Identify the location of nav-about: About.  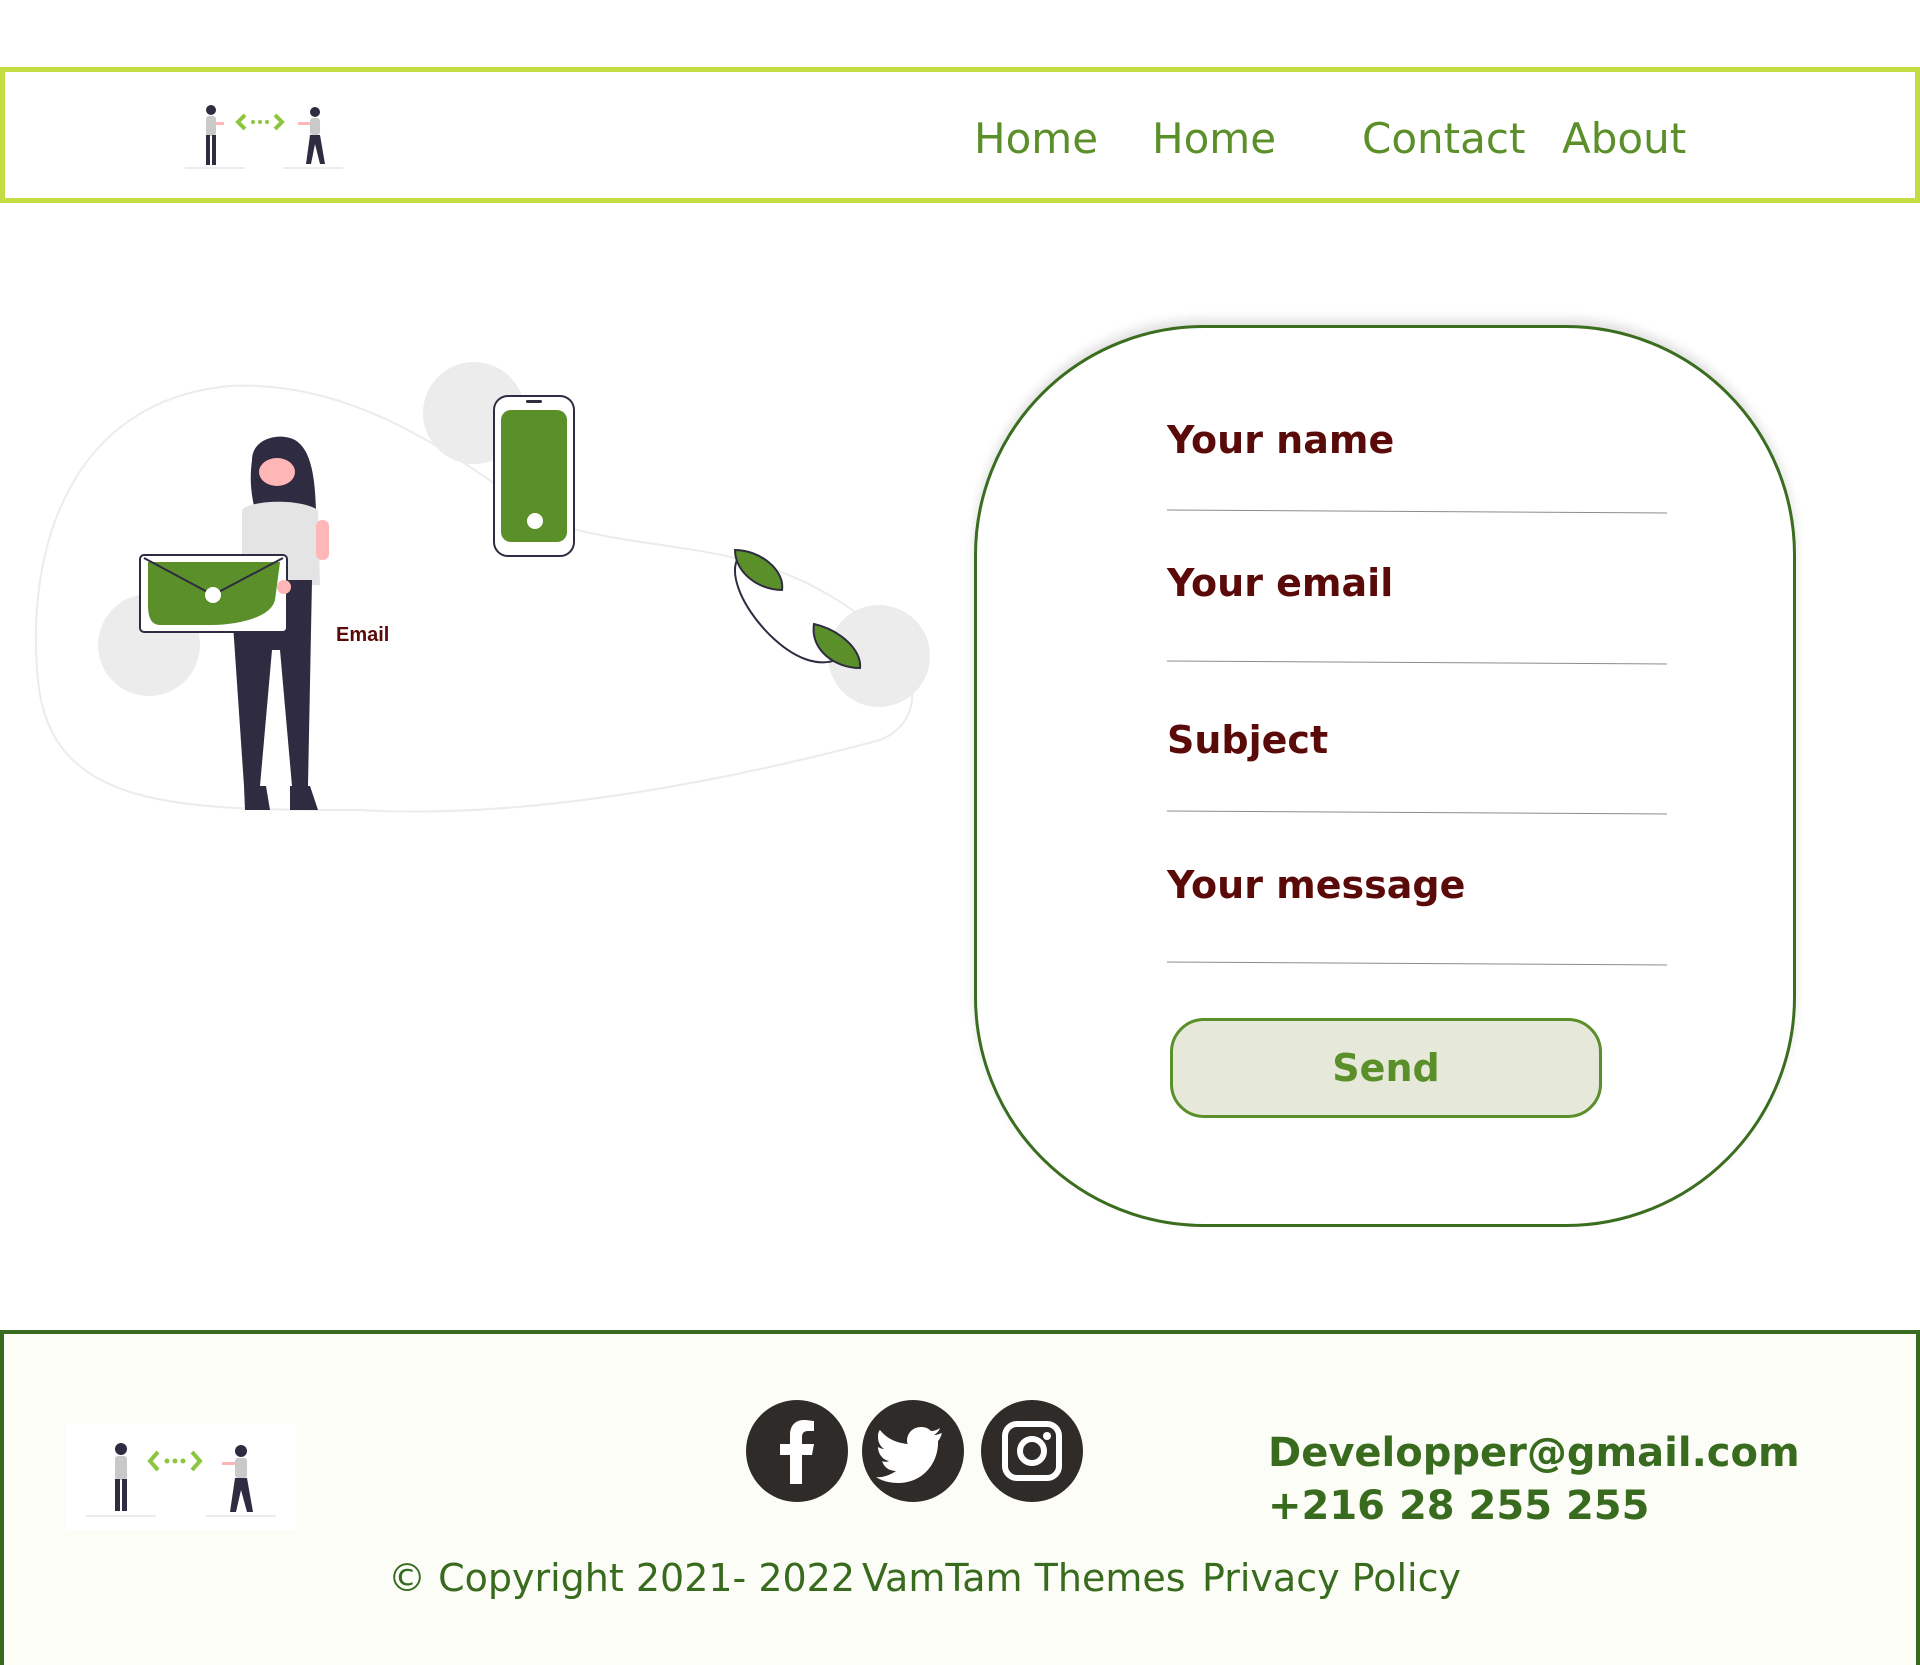
(1624, 138).